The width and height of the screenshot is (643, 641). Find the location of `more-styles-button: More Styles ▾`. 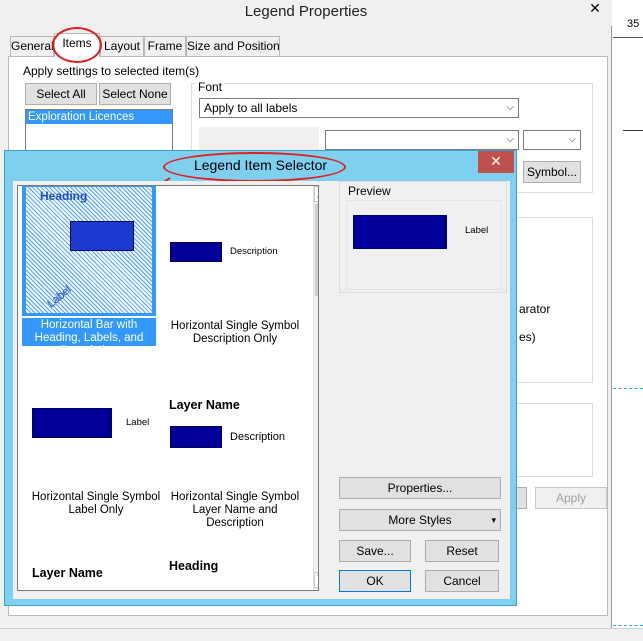

more-styles-button: More Styles ▾ is located at coordinates (420, 520).